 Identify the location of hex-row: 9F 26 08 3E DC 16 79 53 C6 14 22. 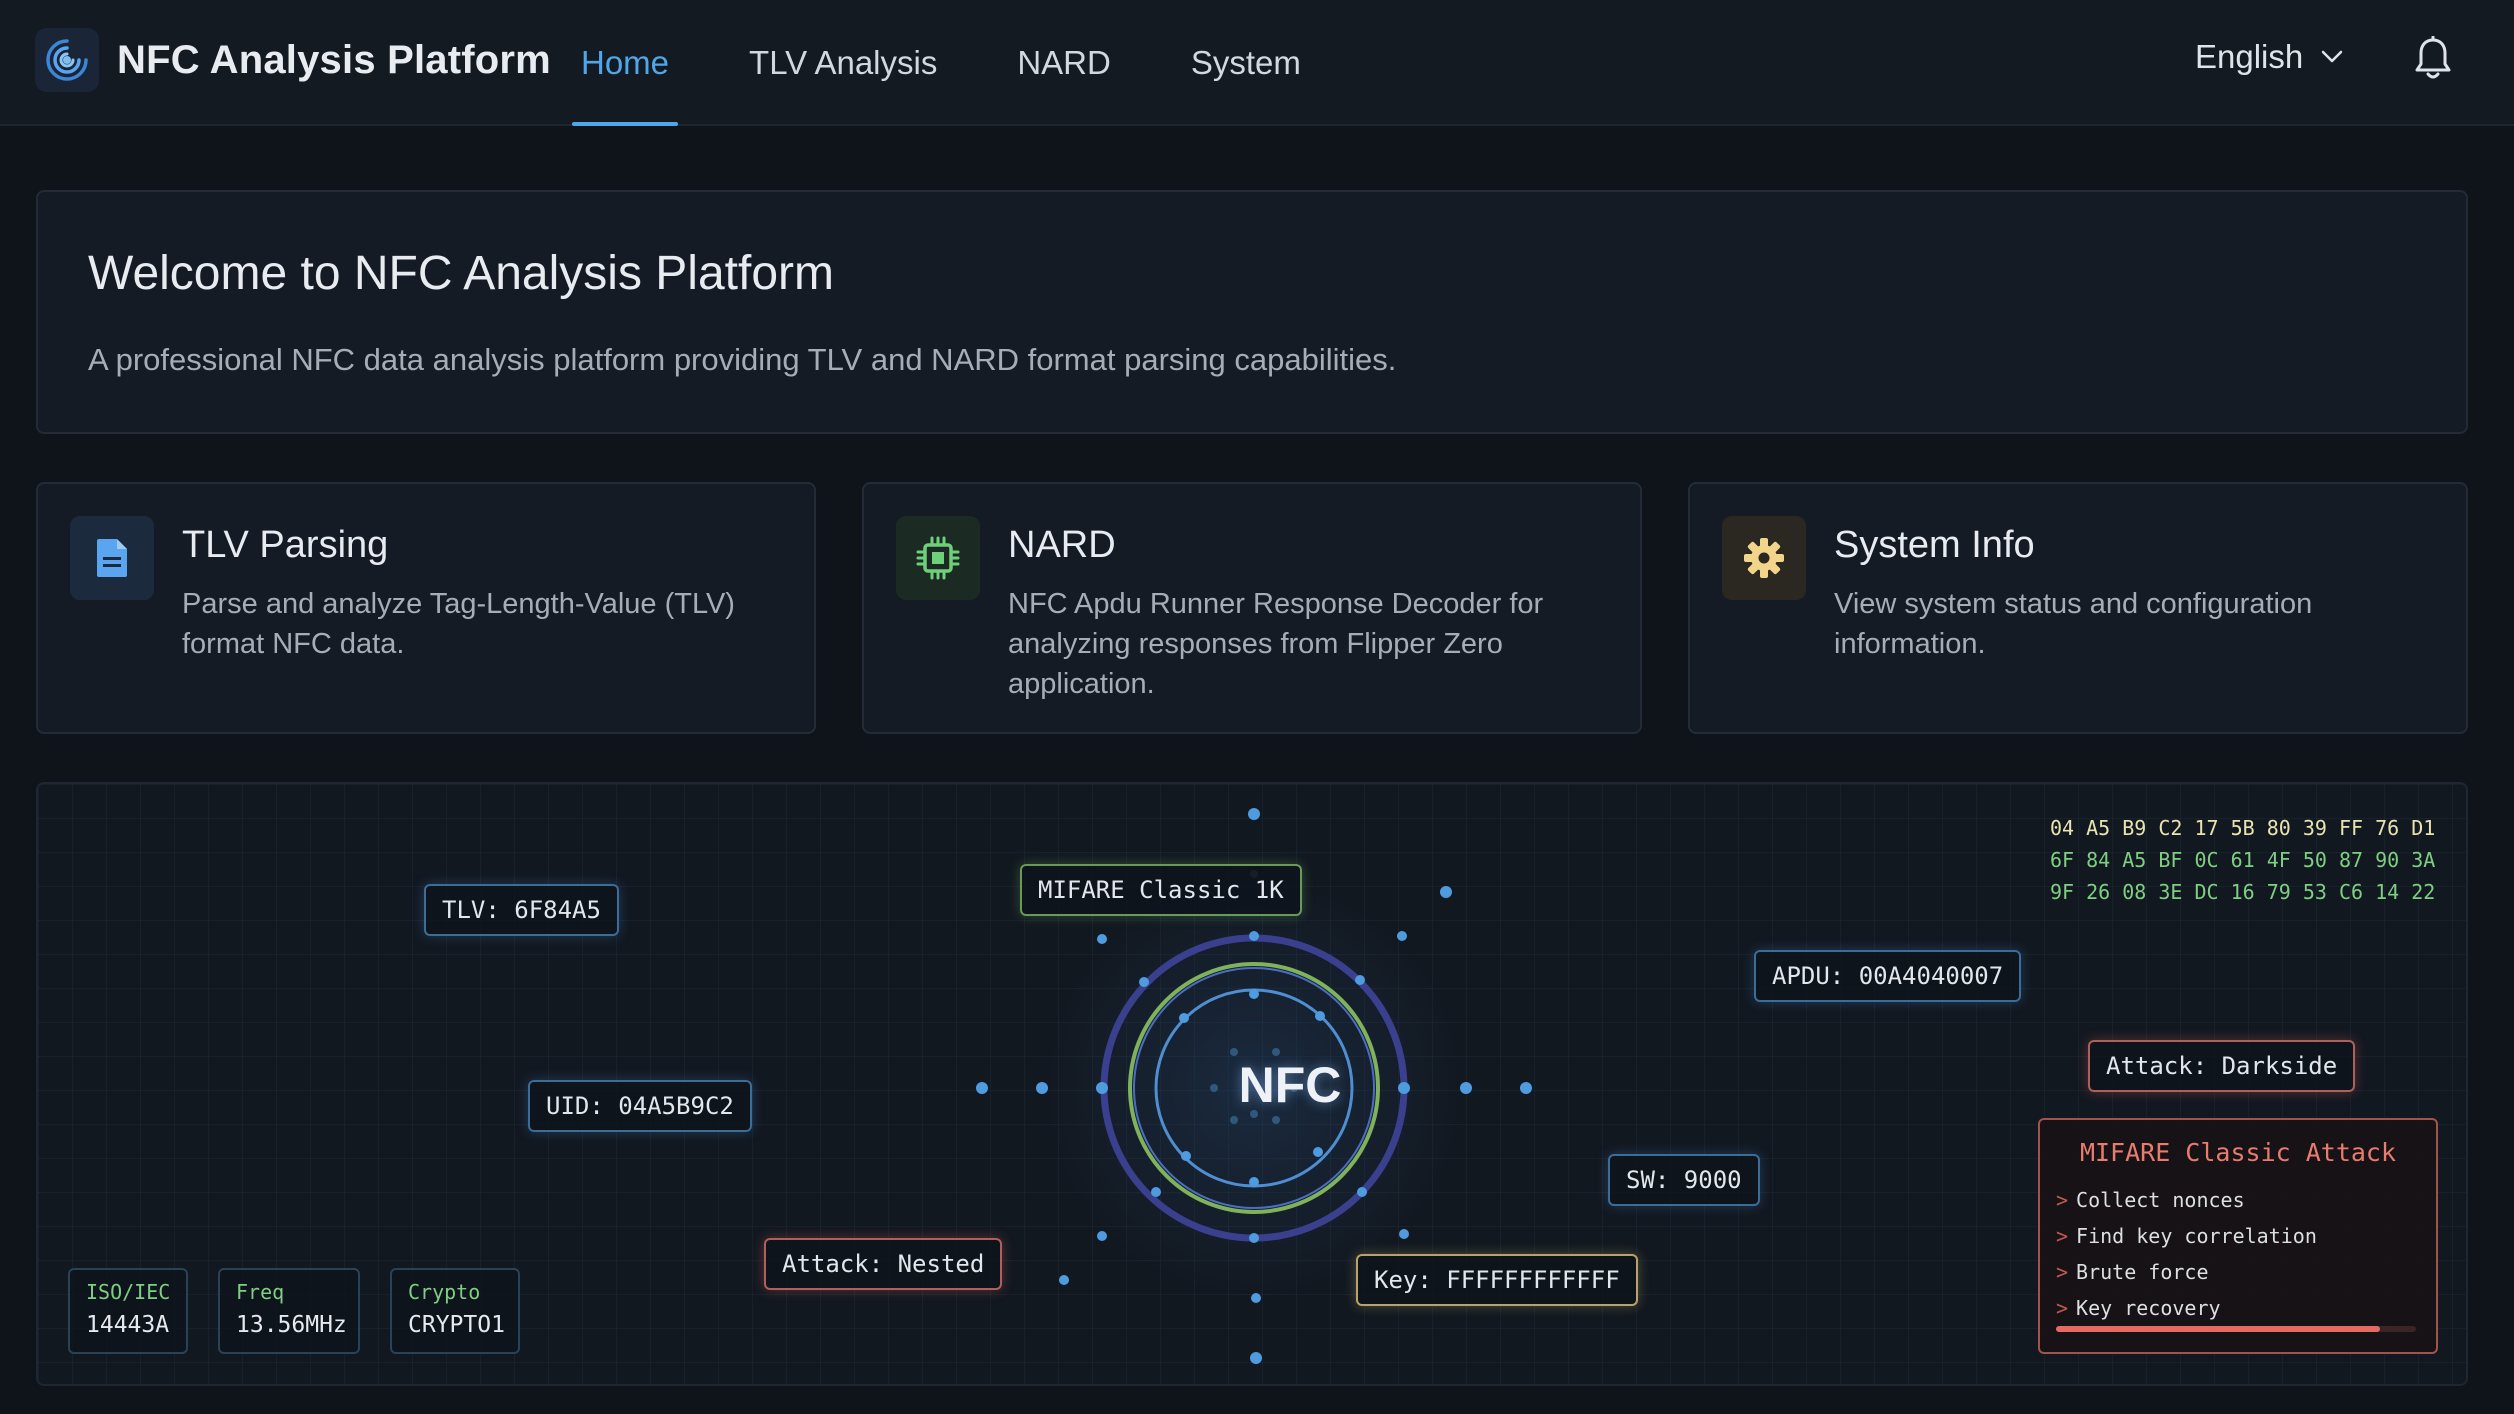
(2243, 892).